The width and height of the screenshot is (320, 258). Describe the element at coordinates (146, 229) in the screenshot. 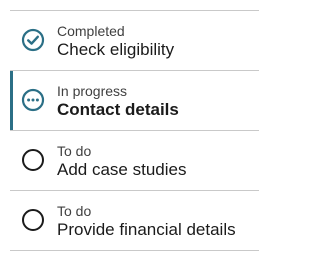

I see `step-title: Provide financial details` at that location.